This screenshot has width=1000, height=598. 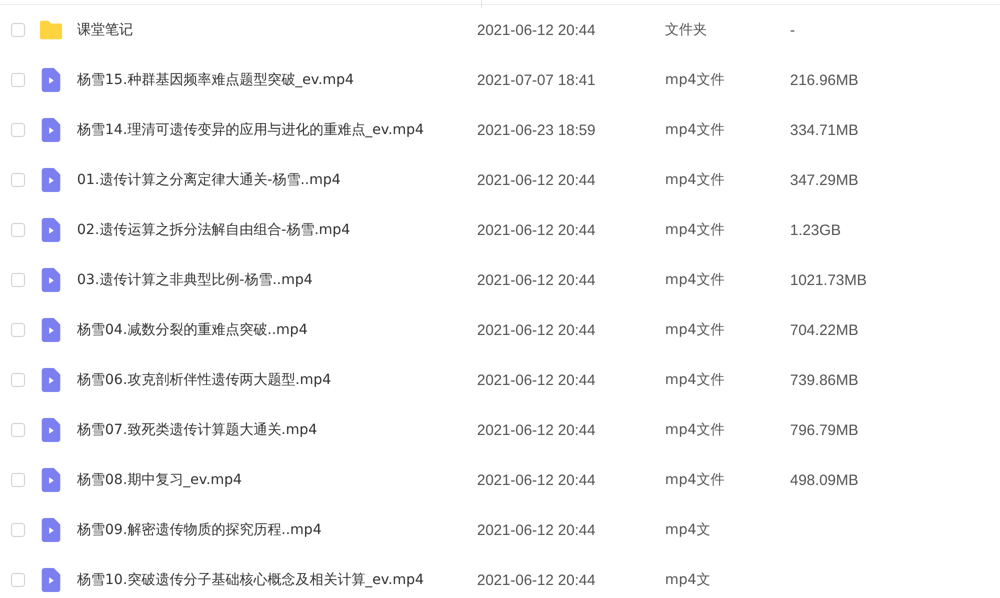 I want to click on file-size: 739.86MB, so click(x=824, y=380).